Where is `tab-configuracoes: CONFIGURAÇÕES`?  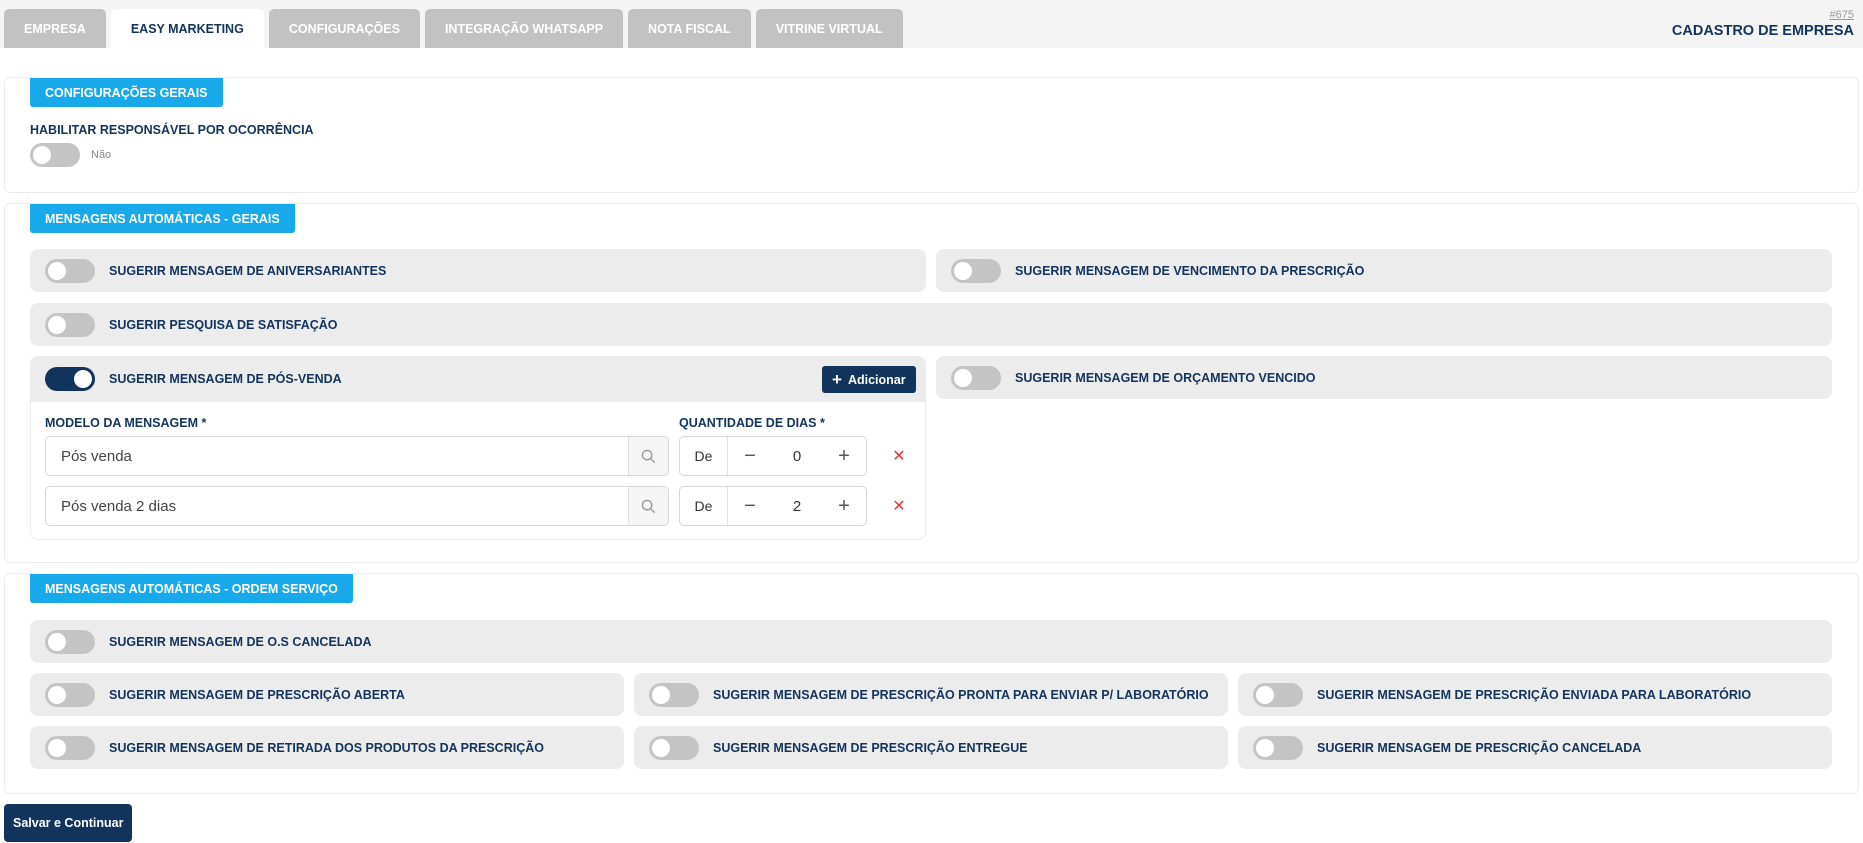
tab-configuracoes: CONFIGURAÇÕES is located at coordinates (344, 28).